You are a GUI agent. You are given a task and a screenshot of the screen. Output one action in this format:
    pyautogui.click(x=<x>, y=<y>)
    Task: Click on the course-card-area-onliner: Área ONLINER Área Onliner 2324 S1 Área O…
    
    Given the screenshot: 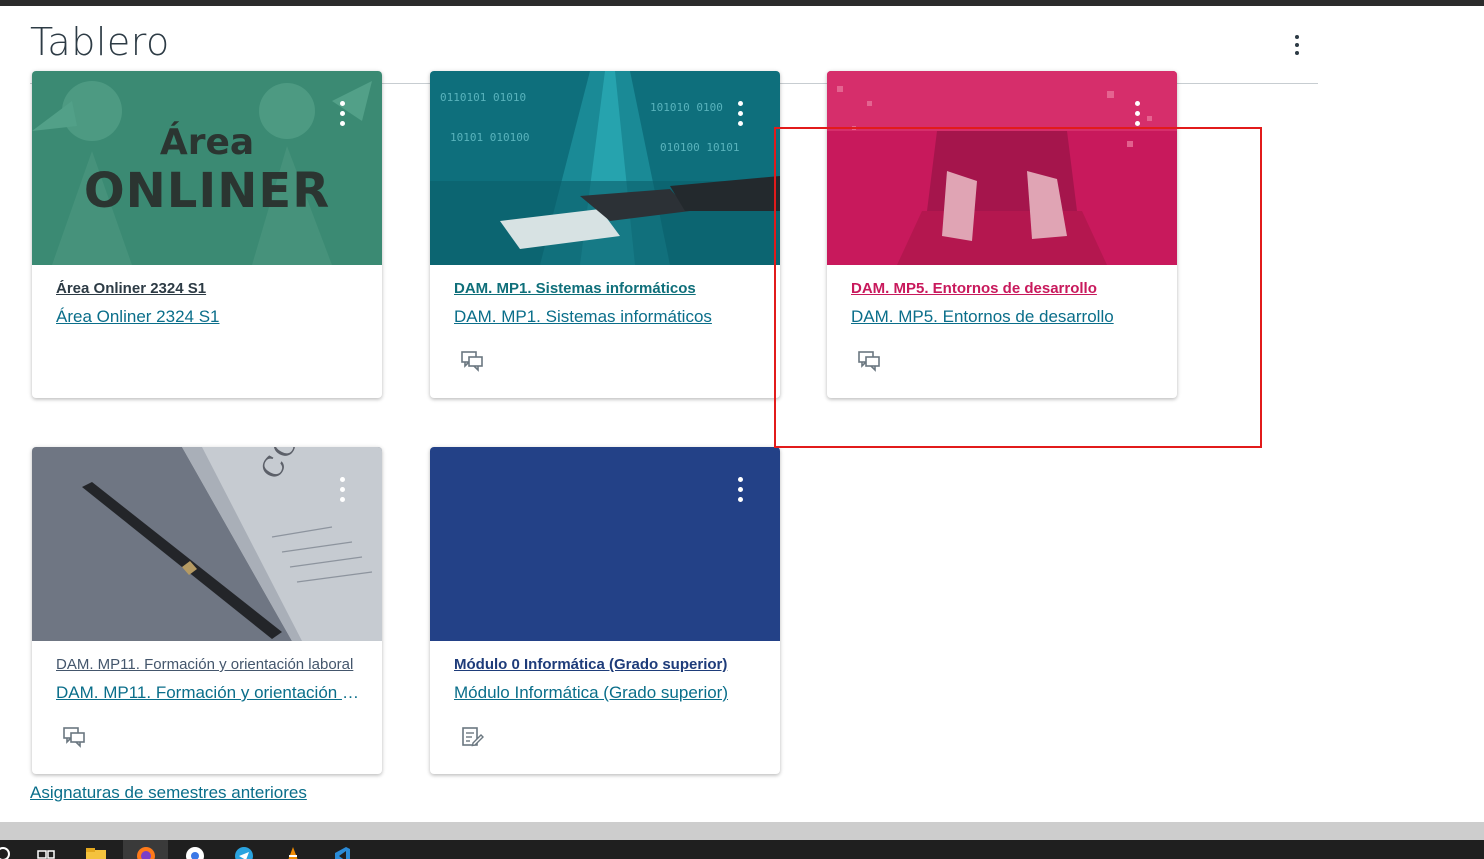 What is the action you would take?
    pyautogui.click(x=207, y=234)
    